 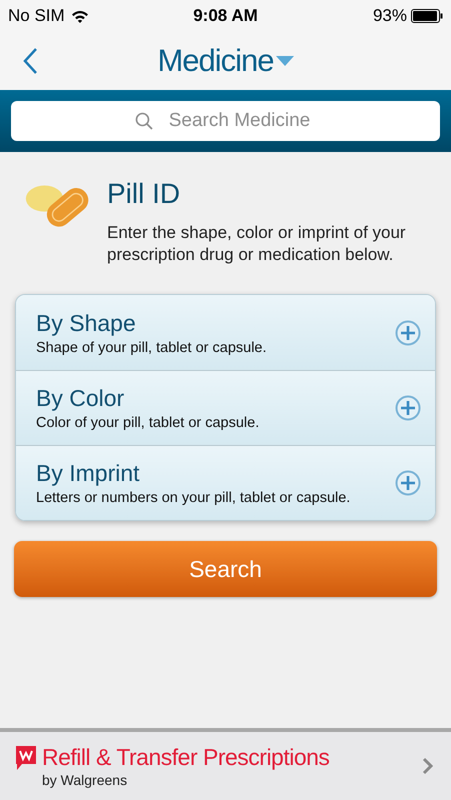 What do you see at coordinates (79, 16) in the screenshot?
I see `wifi-icon` at bounding box center [79, 16].